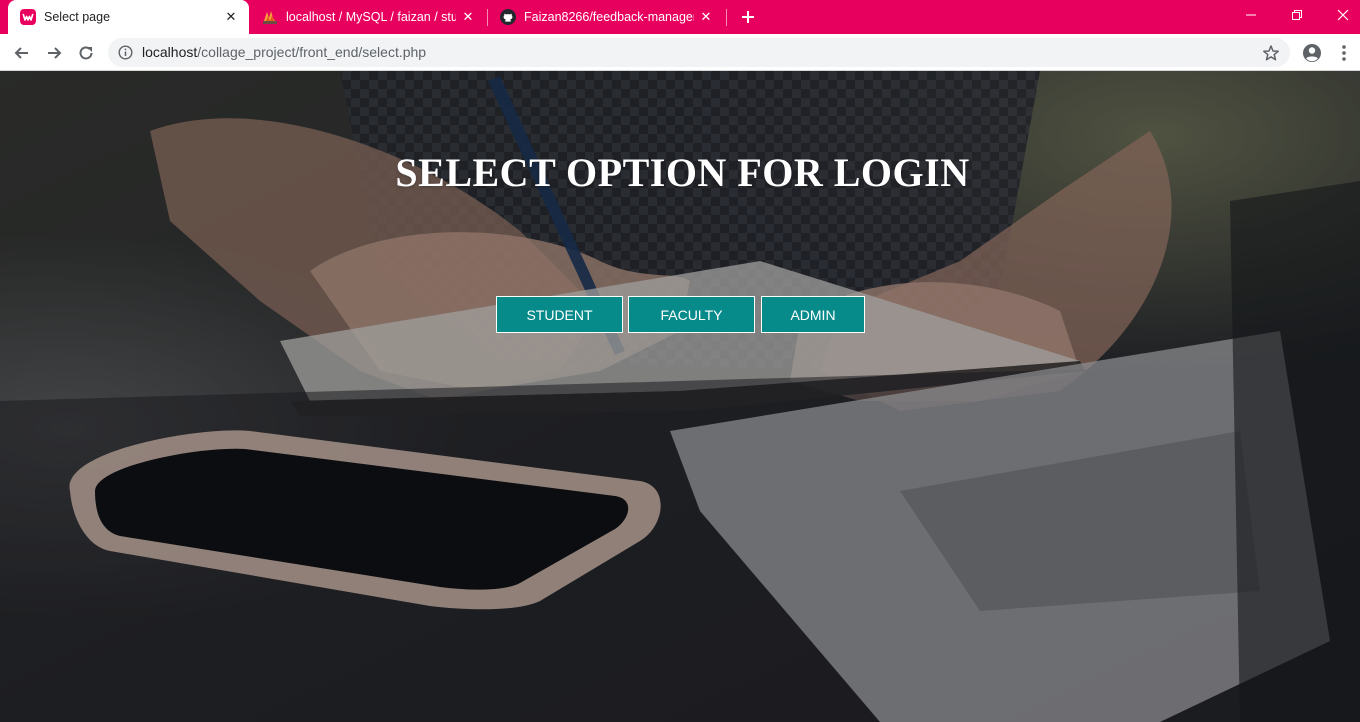  Describe the element at coordinates (170, 52) in the screenshot. I see `url-host: localhost` at that location.